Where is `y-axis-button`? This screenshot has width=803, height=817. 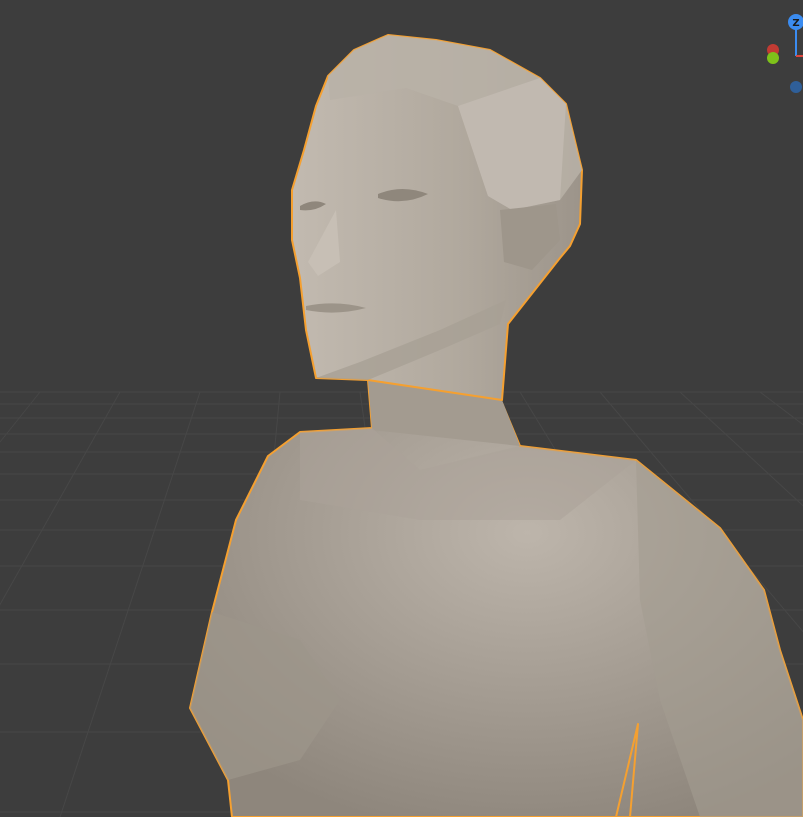 y-axis-button is located at coordinates (773, 58).